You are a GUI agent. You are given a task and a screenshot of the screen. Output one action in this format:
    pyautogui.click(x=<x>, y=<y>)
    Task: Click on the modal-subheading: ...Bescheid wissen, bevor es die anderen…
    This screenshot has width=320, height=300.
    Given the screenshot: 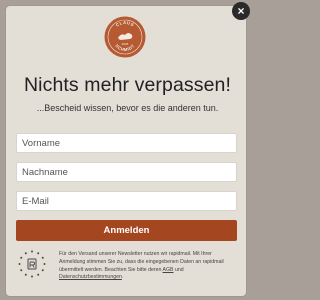 What is the action you would take?
    pyautogui.click(x=127, y=108)
    